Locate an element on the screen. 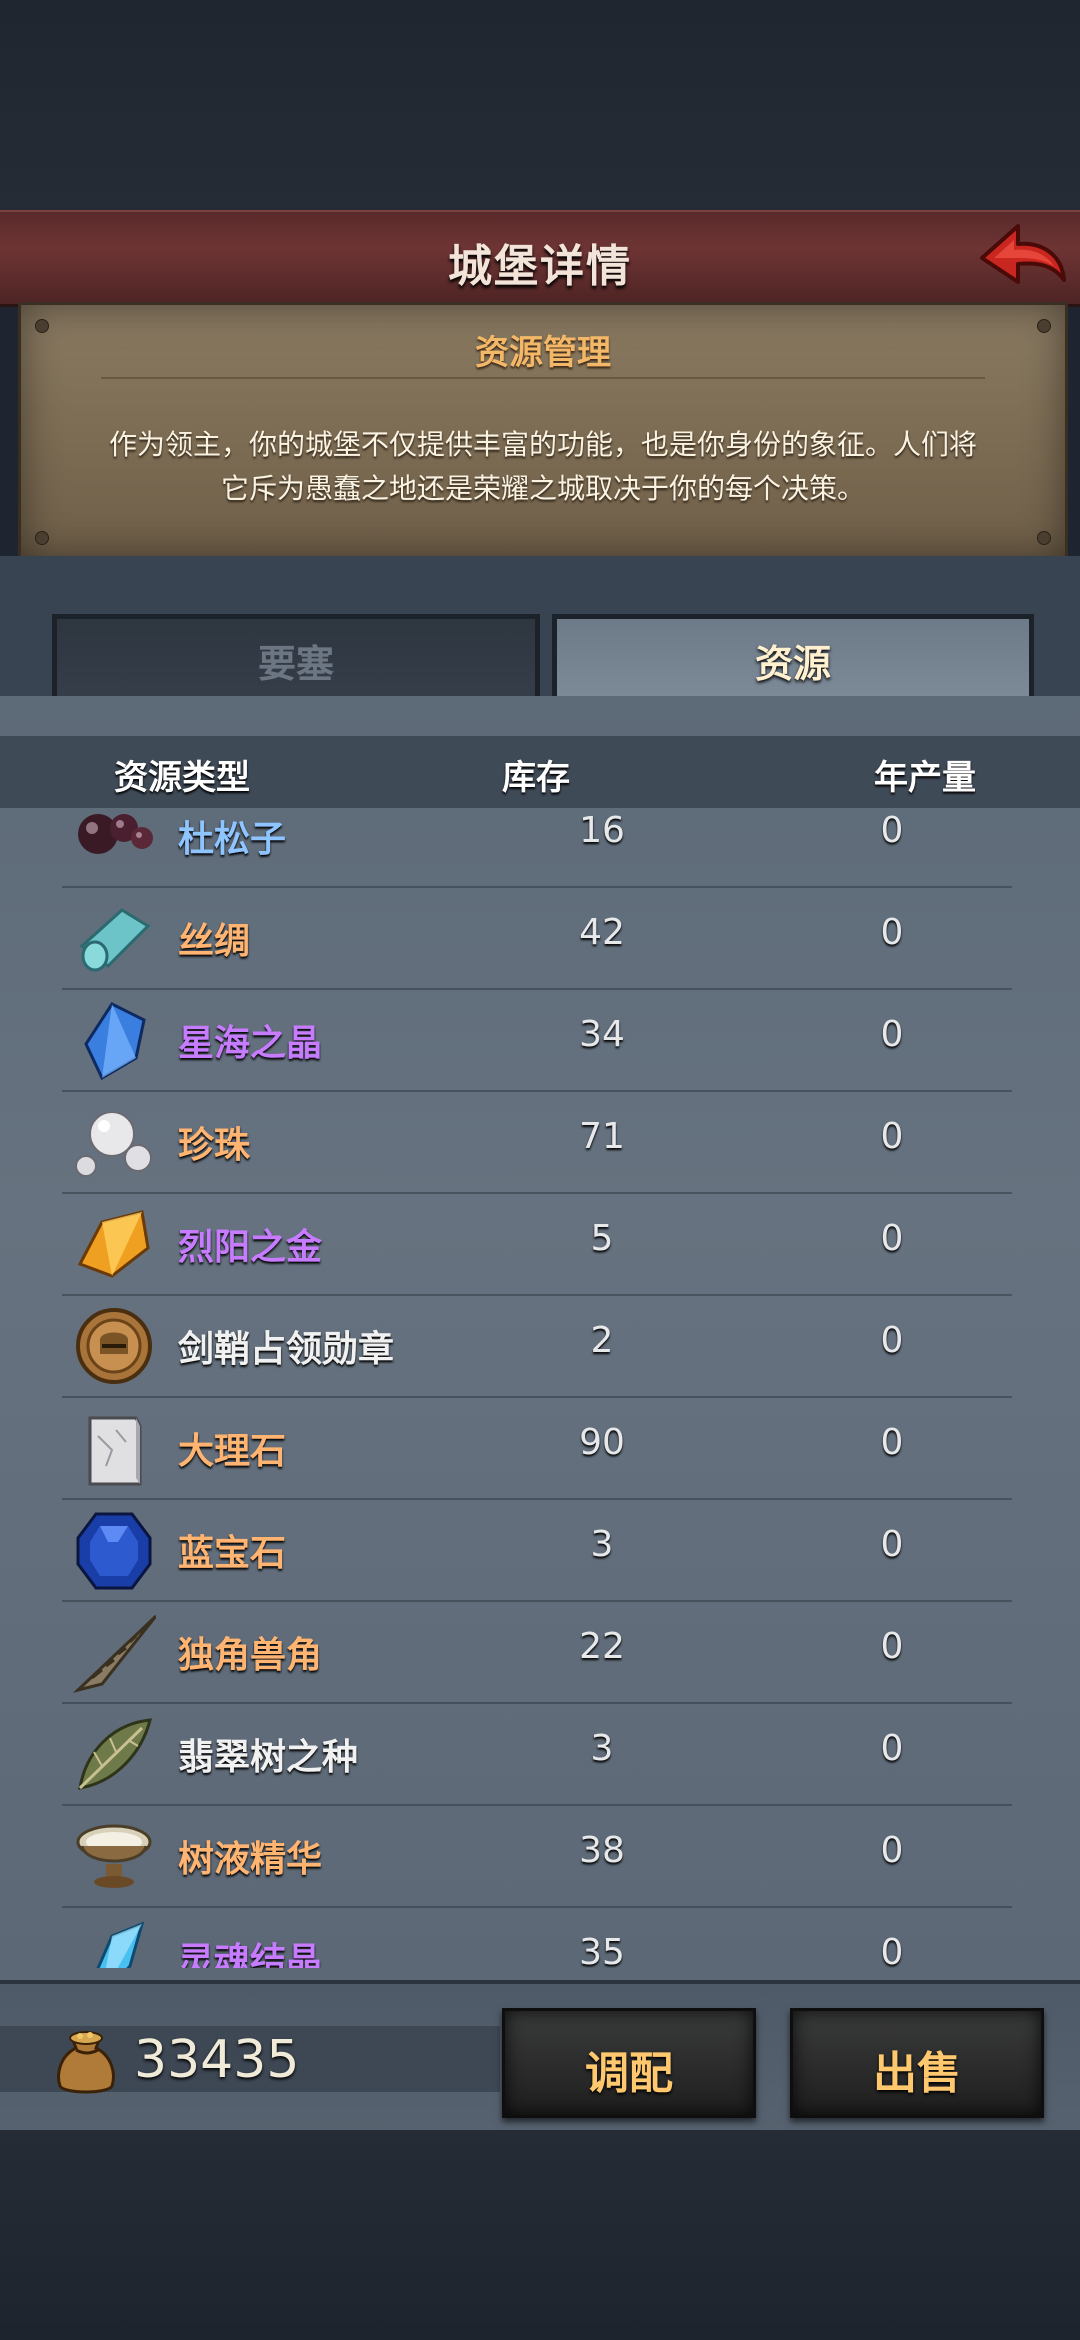 Image resolution: width=1080 pixels, height=2340 pixels. resource-name: 灵魂结晶 is located at coordinates (250, 1954).